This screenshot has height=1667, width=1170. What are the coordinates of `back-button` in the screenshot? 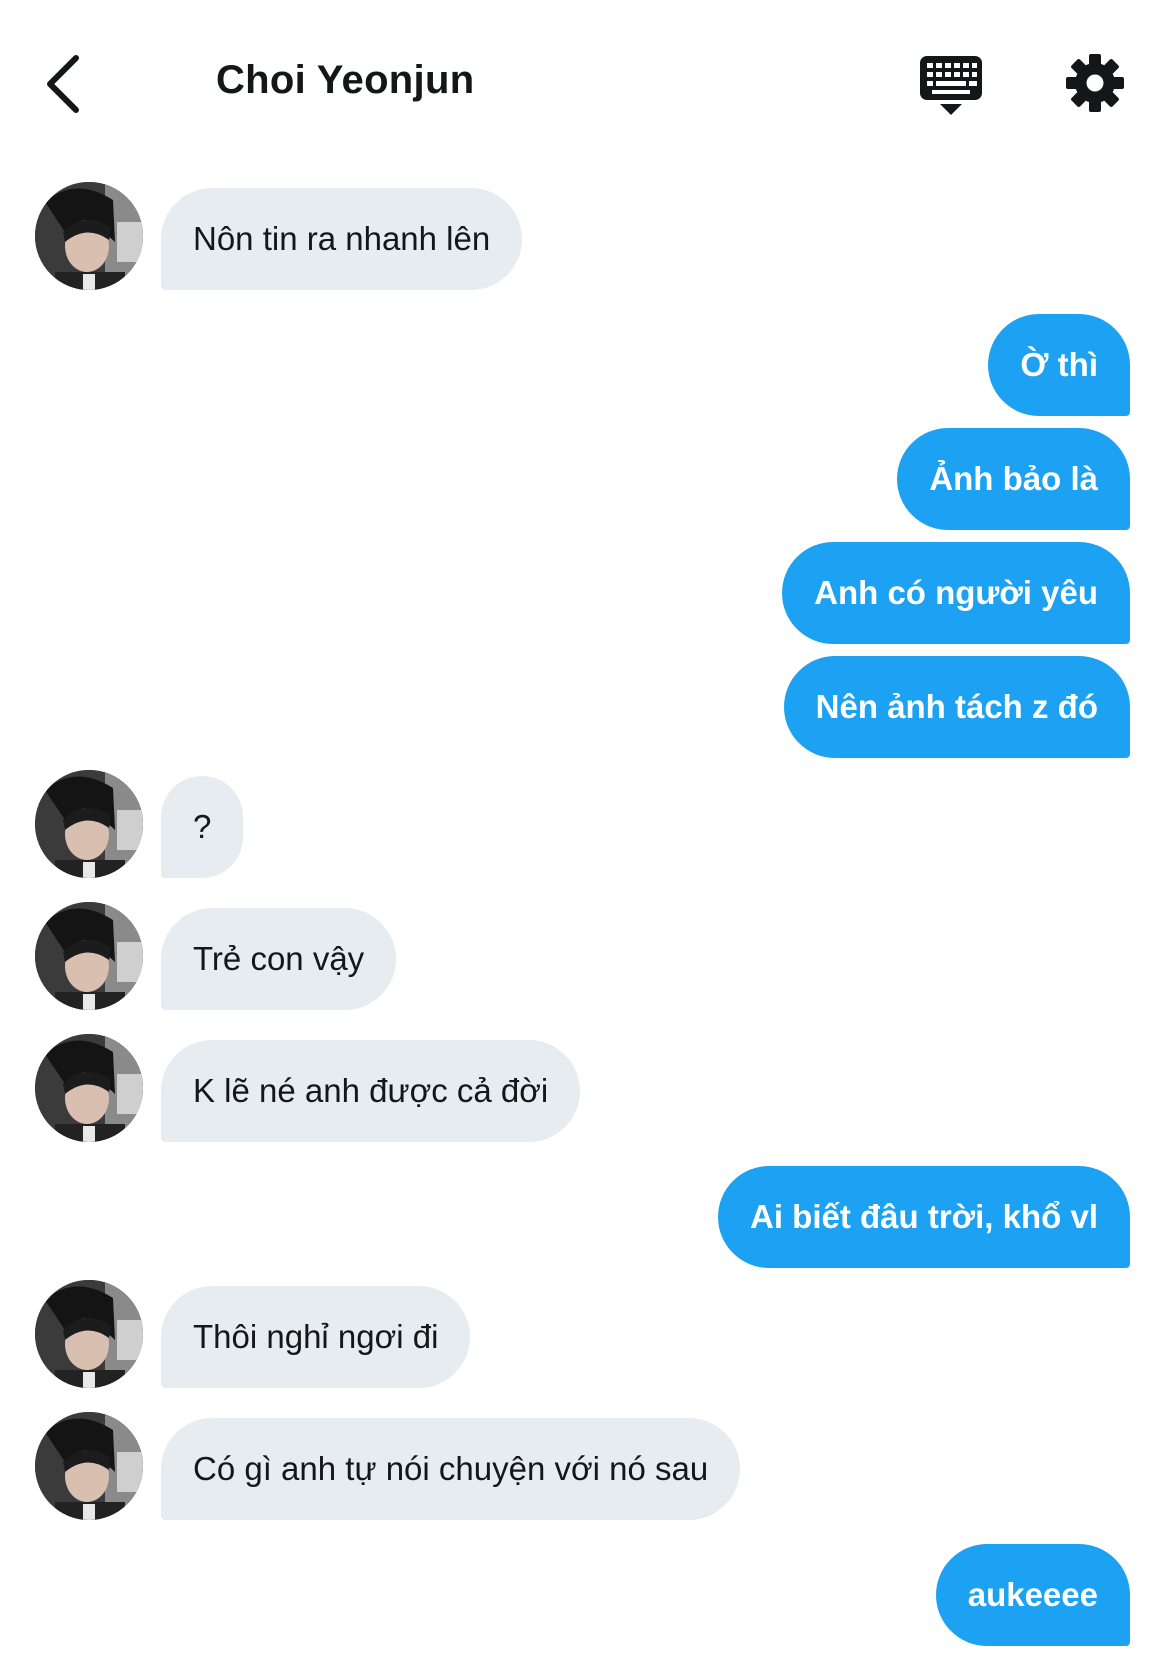 It's located at (68, 84).